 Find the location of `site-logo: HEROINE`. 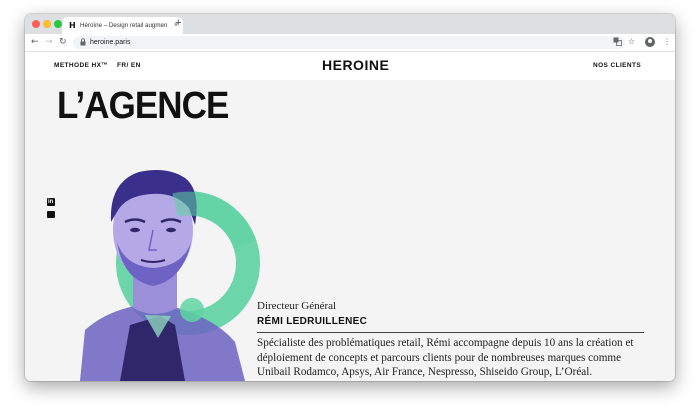

site-logo: HEROINE is located at coordinates (355, 65).